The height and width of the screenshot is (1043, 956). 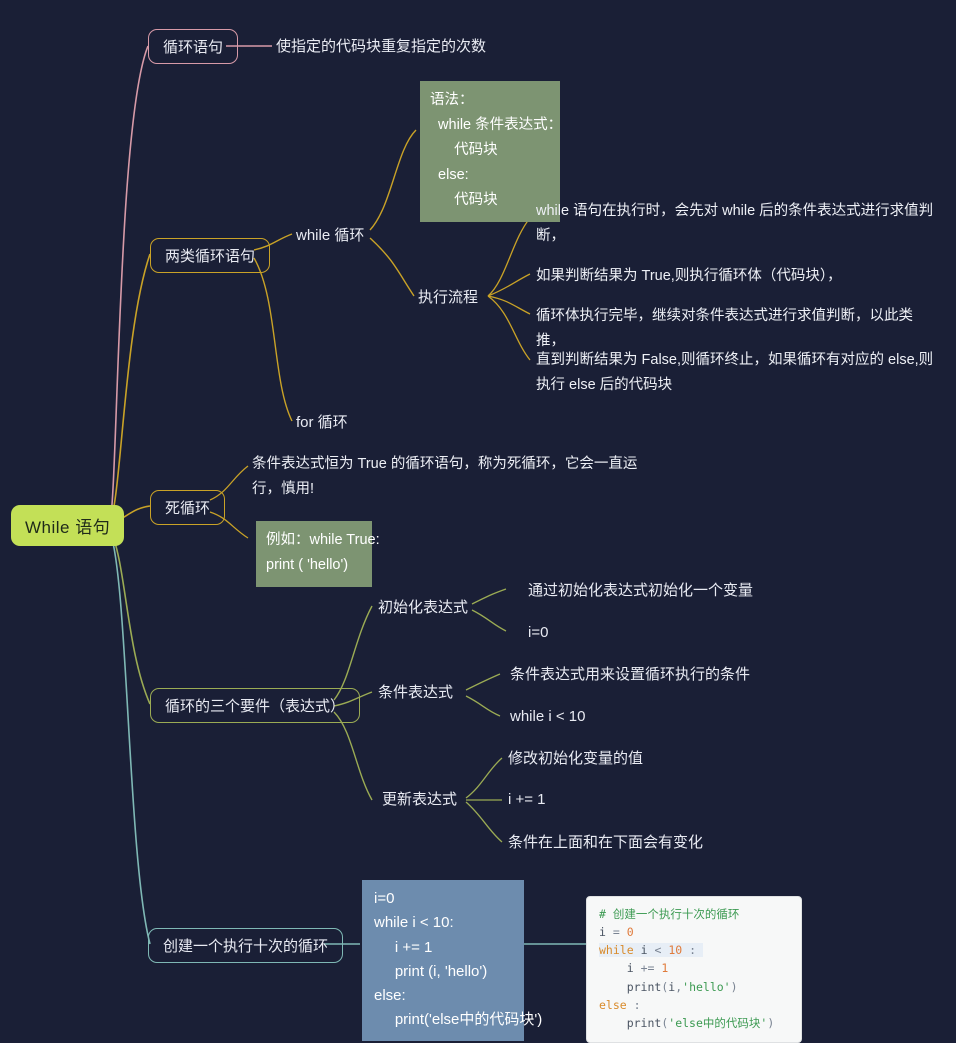 I want to click on leaf-loop-statement-description: 使指定的代码块重复指定的次数, so click(x=381, y=46).